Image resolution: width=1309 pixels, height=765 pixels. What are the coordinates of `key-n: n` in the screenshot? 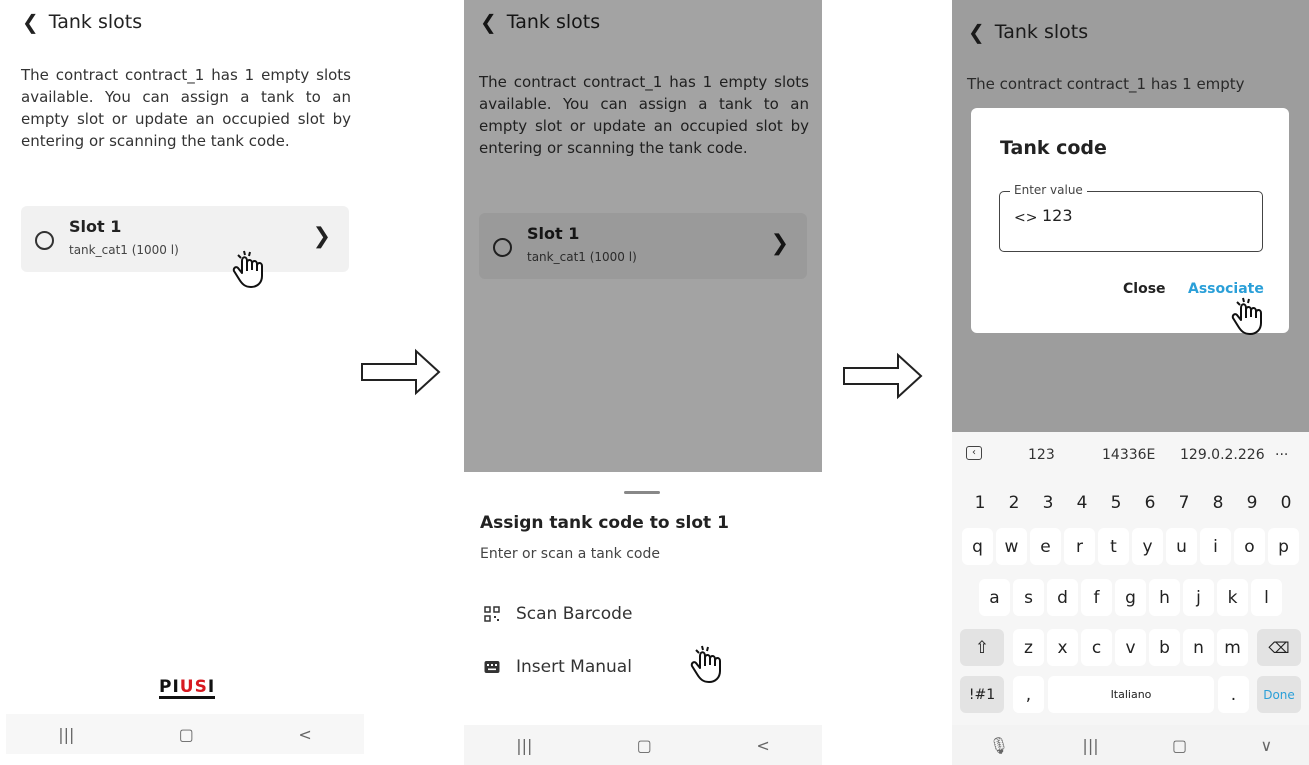 It's located at (1198, 647).